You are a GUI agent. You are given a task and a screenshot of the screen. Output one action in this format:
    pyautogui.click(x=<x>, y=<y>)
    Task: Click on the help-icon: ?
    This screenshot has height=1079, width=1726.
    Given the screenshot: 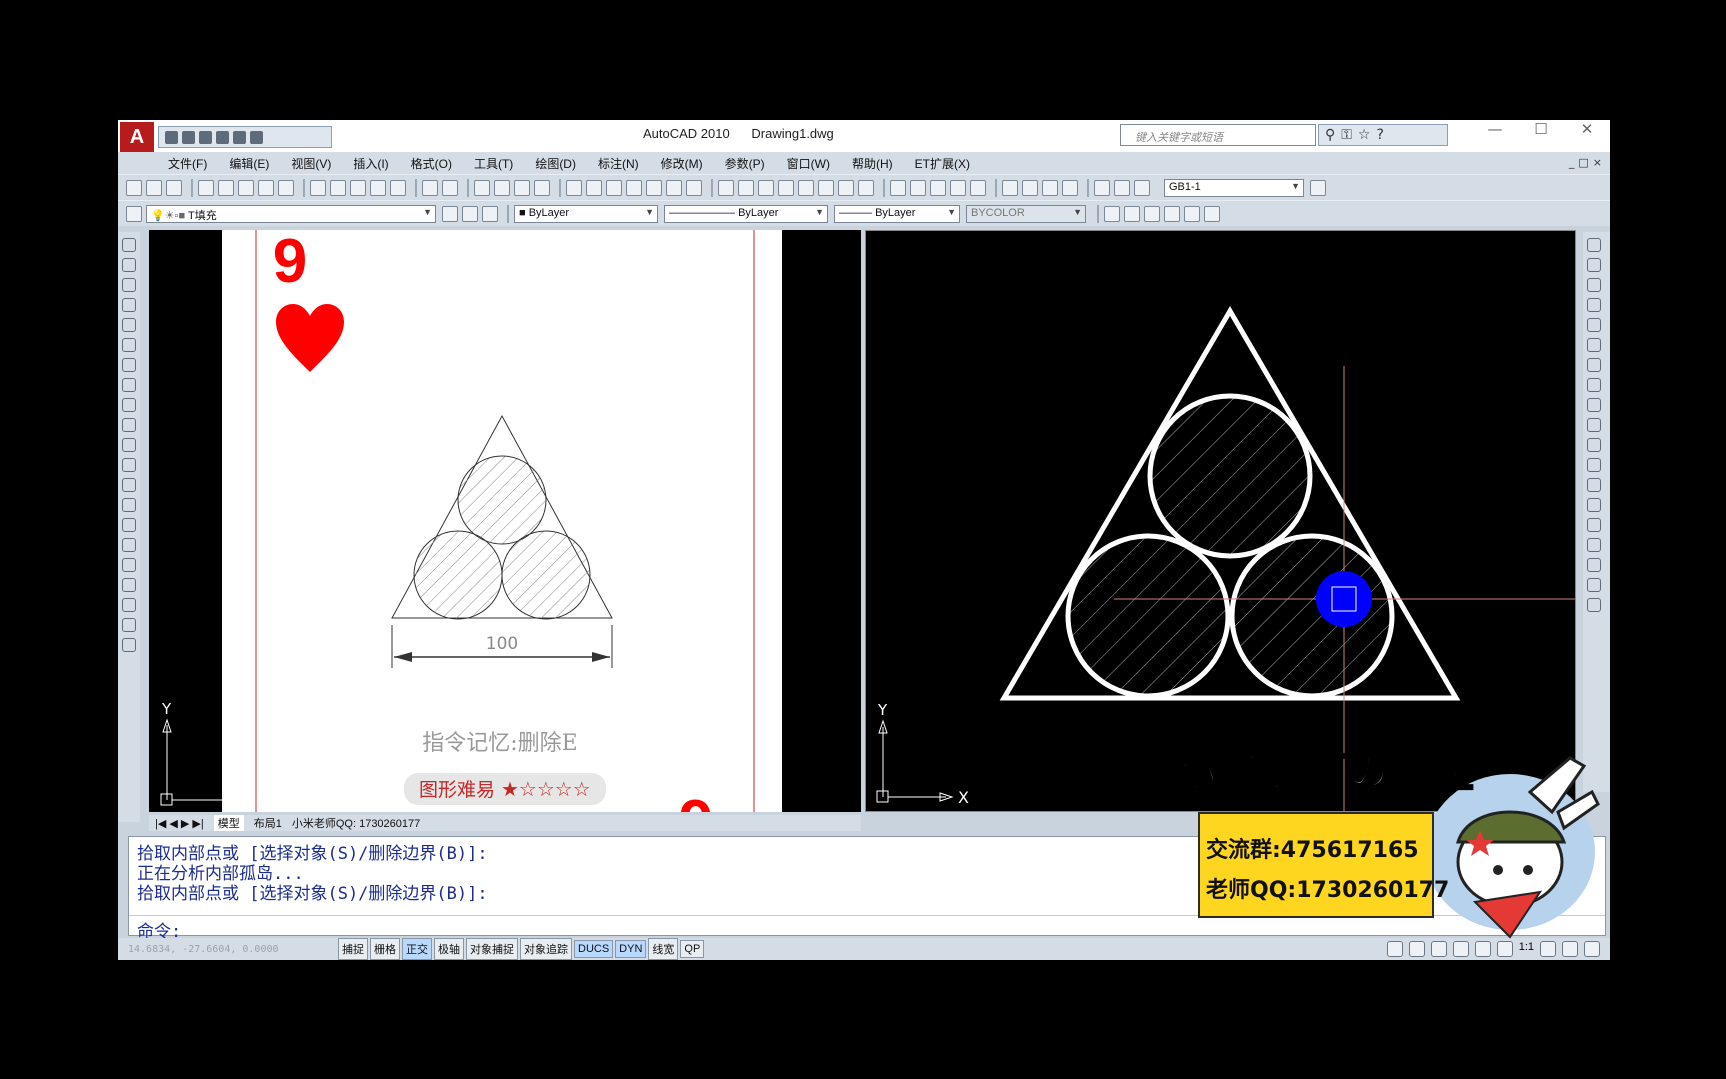 What is the action you would take?
    pyautogui.click(x=1379, y=135)
    